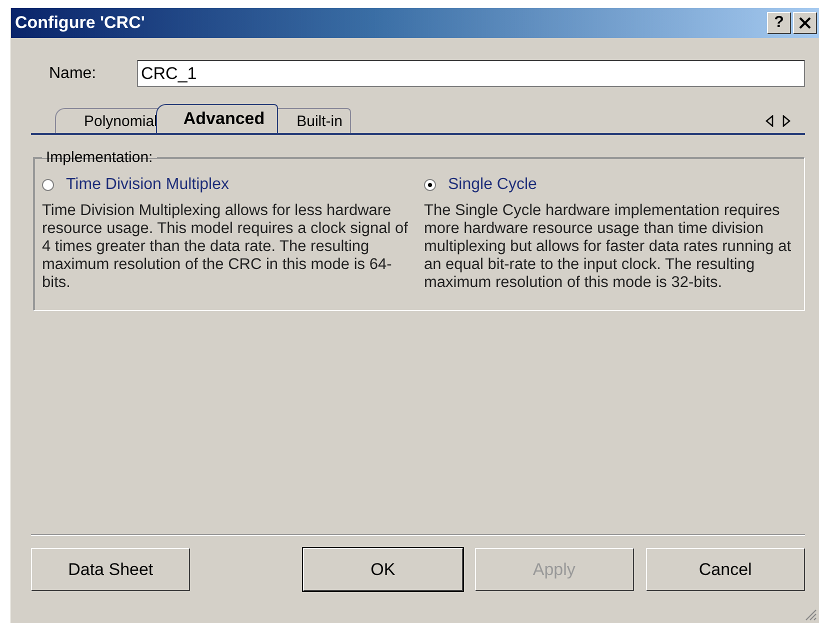  Describe the element at coordinates (99, 157) in the screenshot. I see `group-title: Implementation:` at that location.